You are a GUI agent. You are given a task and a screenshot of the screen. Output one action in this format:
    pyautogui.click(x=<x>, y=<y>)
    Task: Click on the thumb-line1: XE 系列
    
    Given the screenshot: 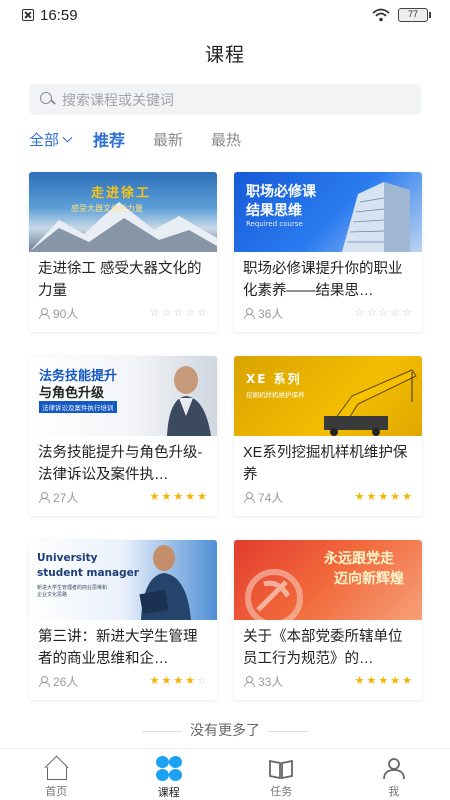 What is the action you would take?
    pyautogui.click(x=274, y=379)
    